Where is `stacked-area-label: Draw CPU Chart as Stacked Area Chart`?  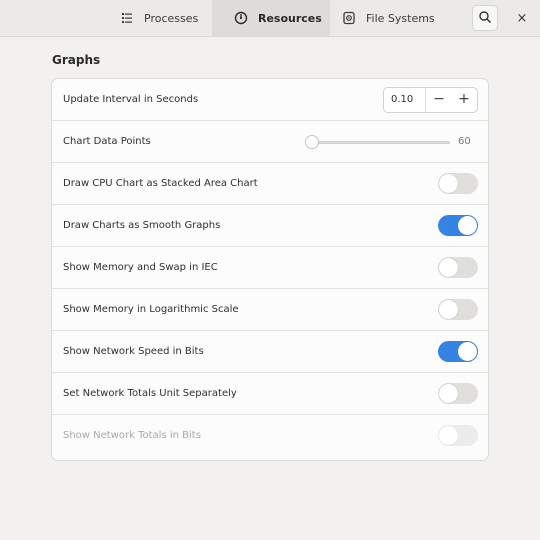
stacked-area-label: Draw CPU Chart as Stacked Area Chart is located at coordinates (160, 183).